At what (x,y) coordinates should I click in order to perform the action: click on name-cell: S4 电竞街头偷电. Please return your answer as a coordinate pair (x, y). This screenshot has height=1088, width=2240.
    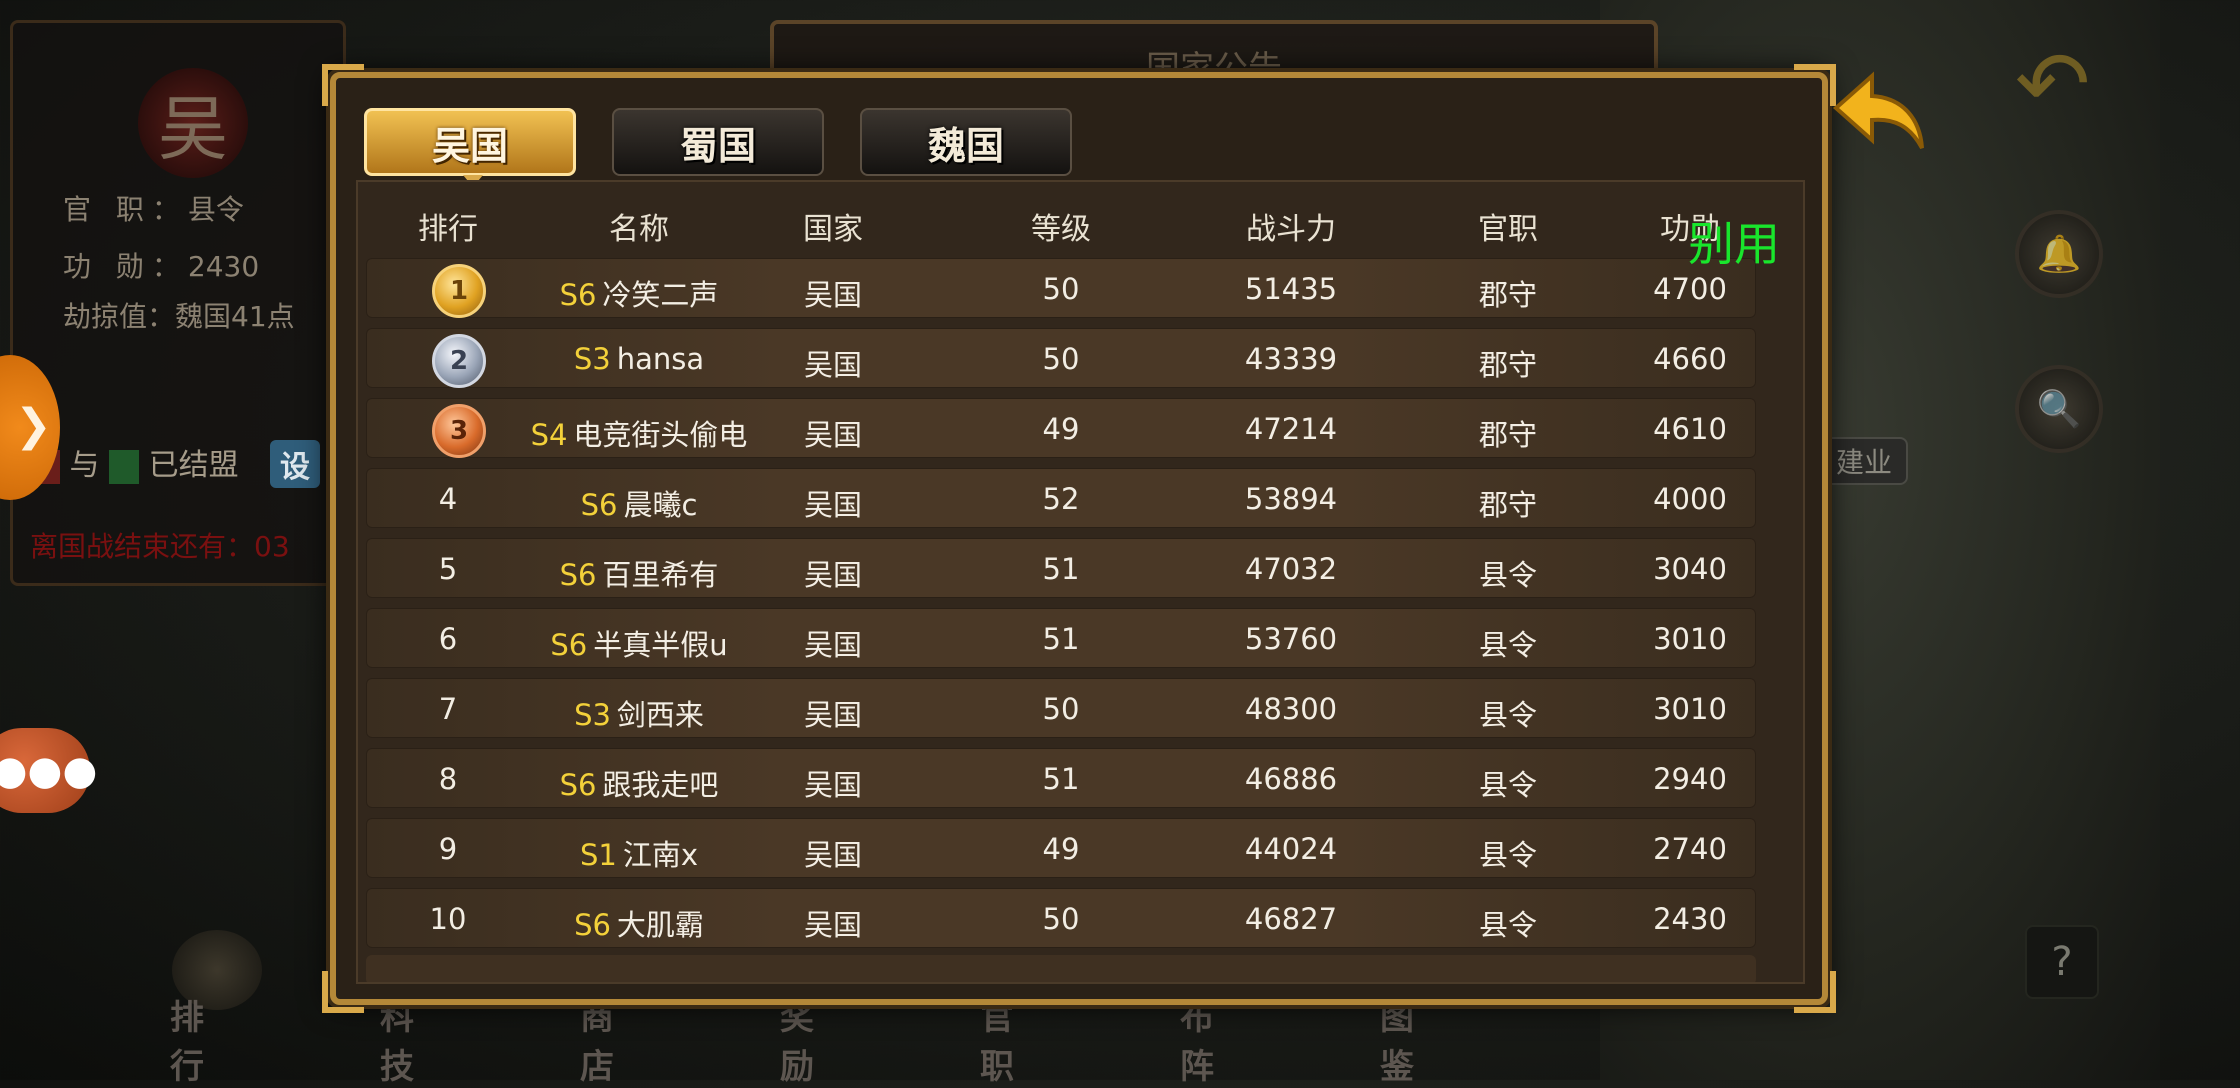
    Looking at the image, I should click on (639, 433).